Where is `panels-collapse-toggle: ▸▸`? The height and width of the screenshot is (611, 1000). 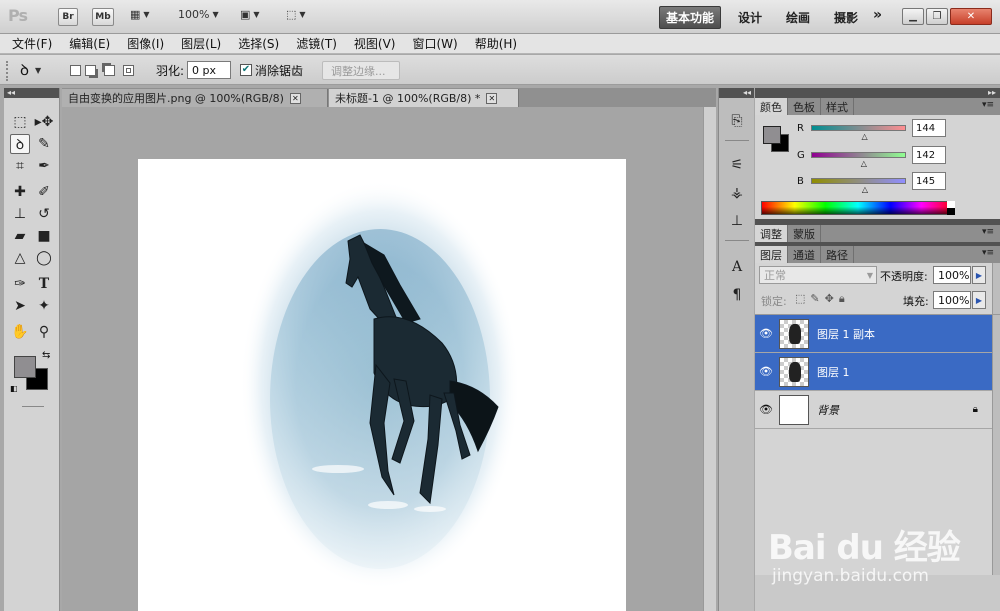
panels-collapse-toggle: ▸▸ is located at coordinates (877, 93).